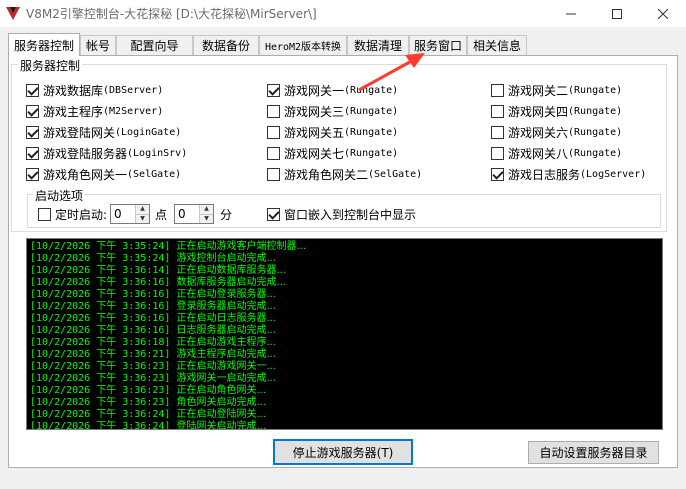 Image resolution: width=686 pixels, height=489 pixels. What do you see at coordinates (556, 132) in the screenshot?
I see `checkbox-rungate-6: 游戏网关六 (Rungate)` at bounding box center [556, 132].